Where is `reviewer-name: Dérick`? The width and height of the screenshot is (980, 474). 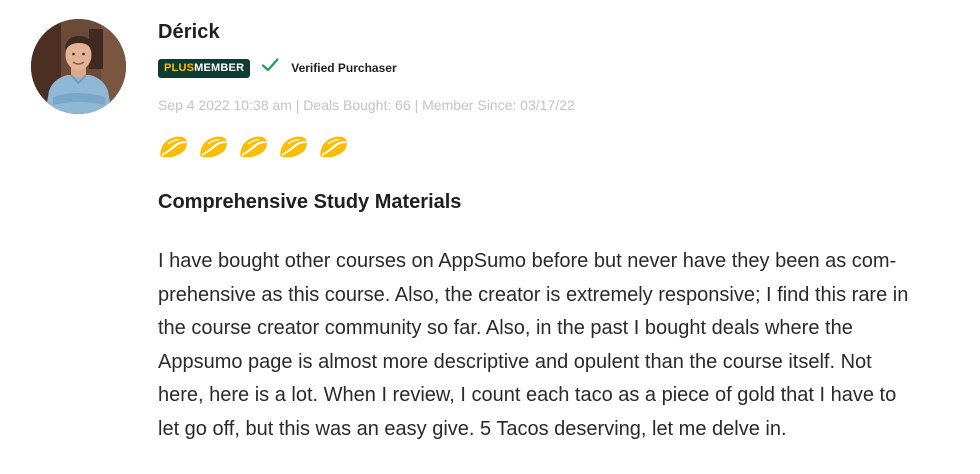
reviewer-name: Dérick is located at coordinates (189, 32).